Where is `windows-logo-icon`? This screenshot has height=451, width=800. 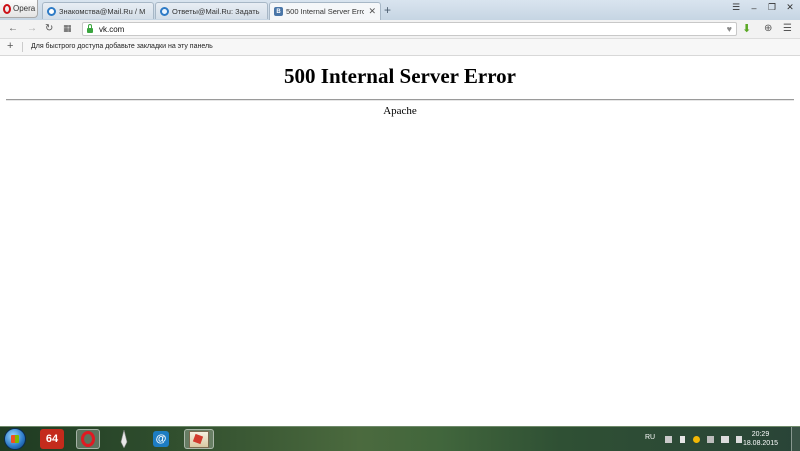
windows-logo-icon is located at coordinates (15, 439).